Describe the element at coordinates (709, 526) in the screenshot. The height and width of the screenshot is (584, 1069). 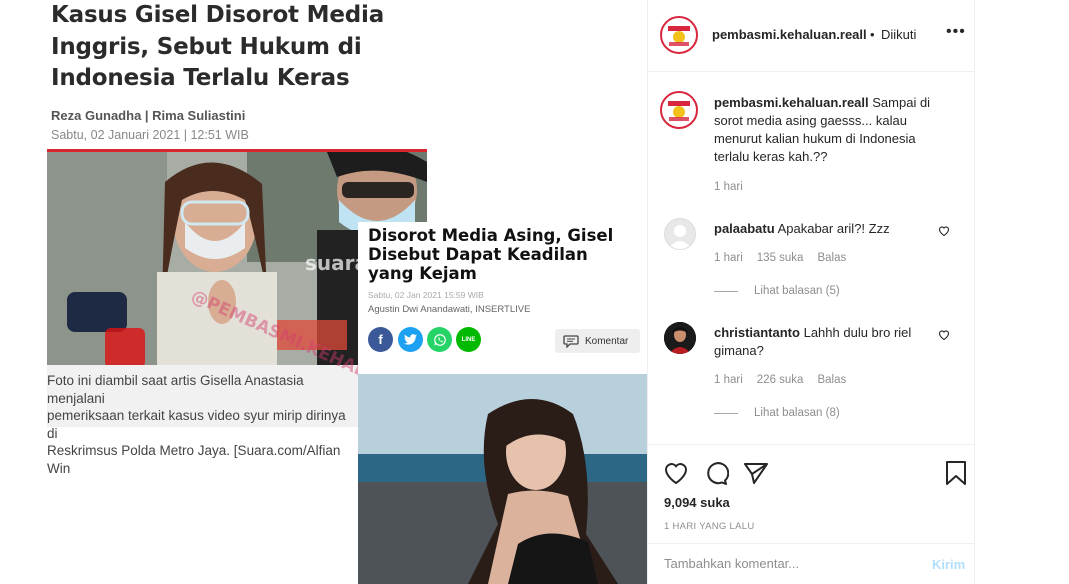
I see `post-timestamp: 1 HARI YANG LALU` at that location.